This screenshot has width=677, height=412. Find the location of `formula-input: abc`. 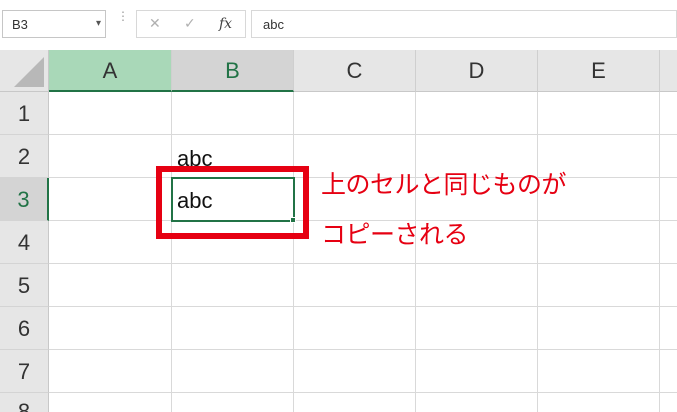

formula-input: abc is located at coordinates (464, 24).